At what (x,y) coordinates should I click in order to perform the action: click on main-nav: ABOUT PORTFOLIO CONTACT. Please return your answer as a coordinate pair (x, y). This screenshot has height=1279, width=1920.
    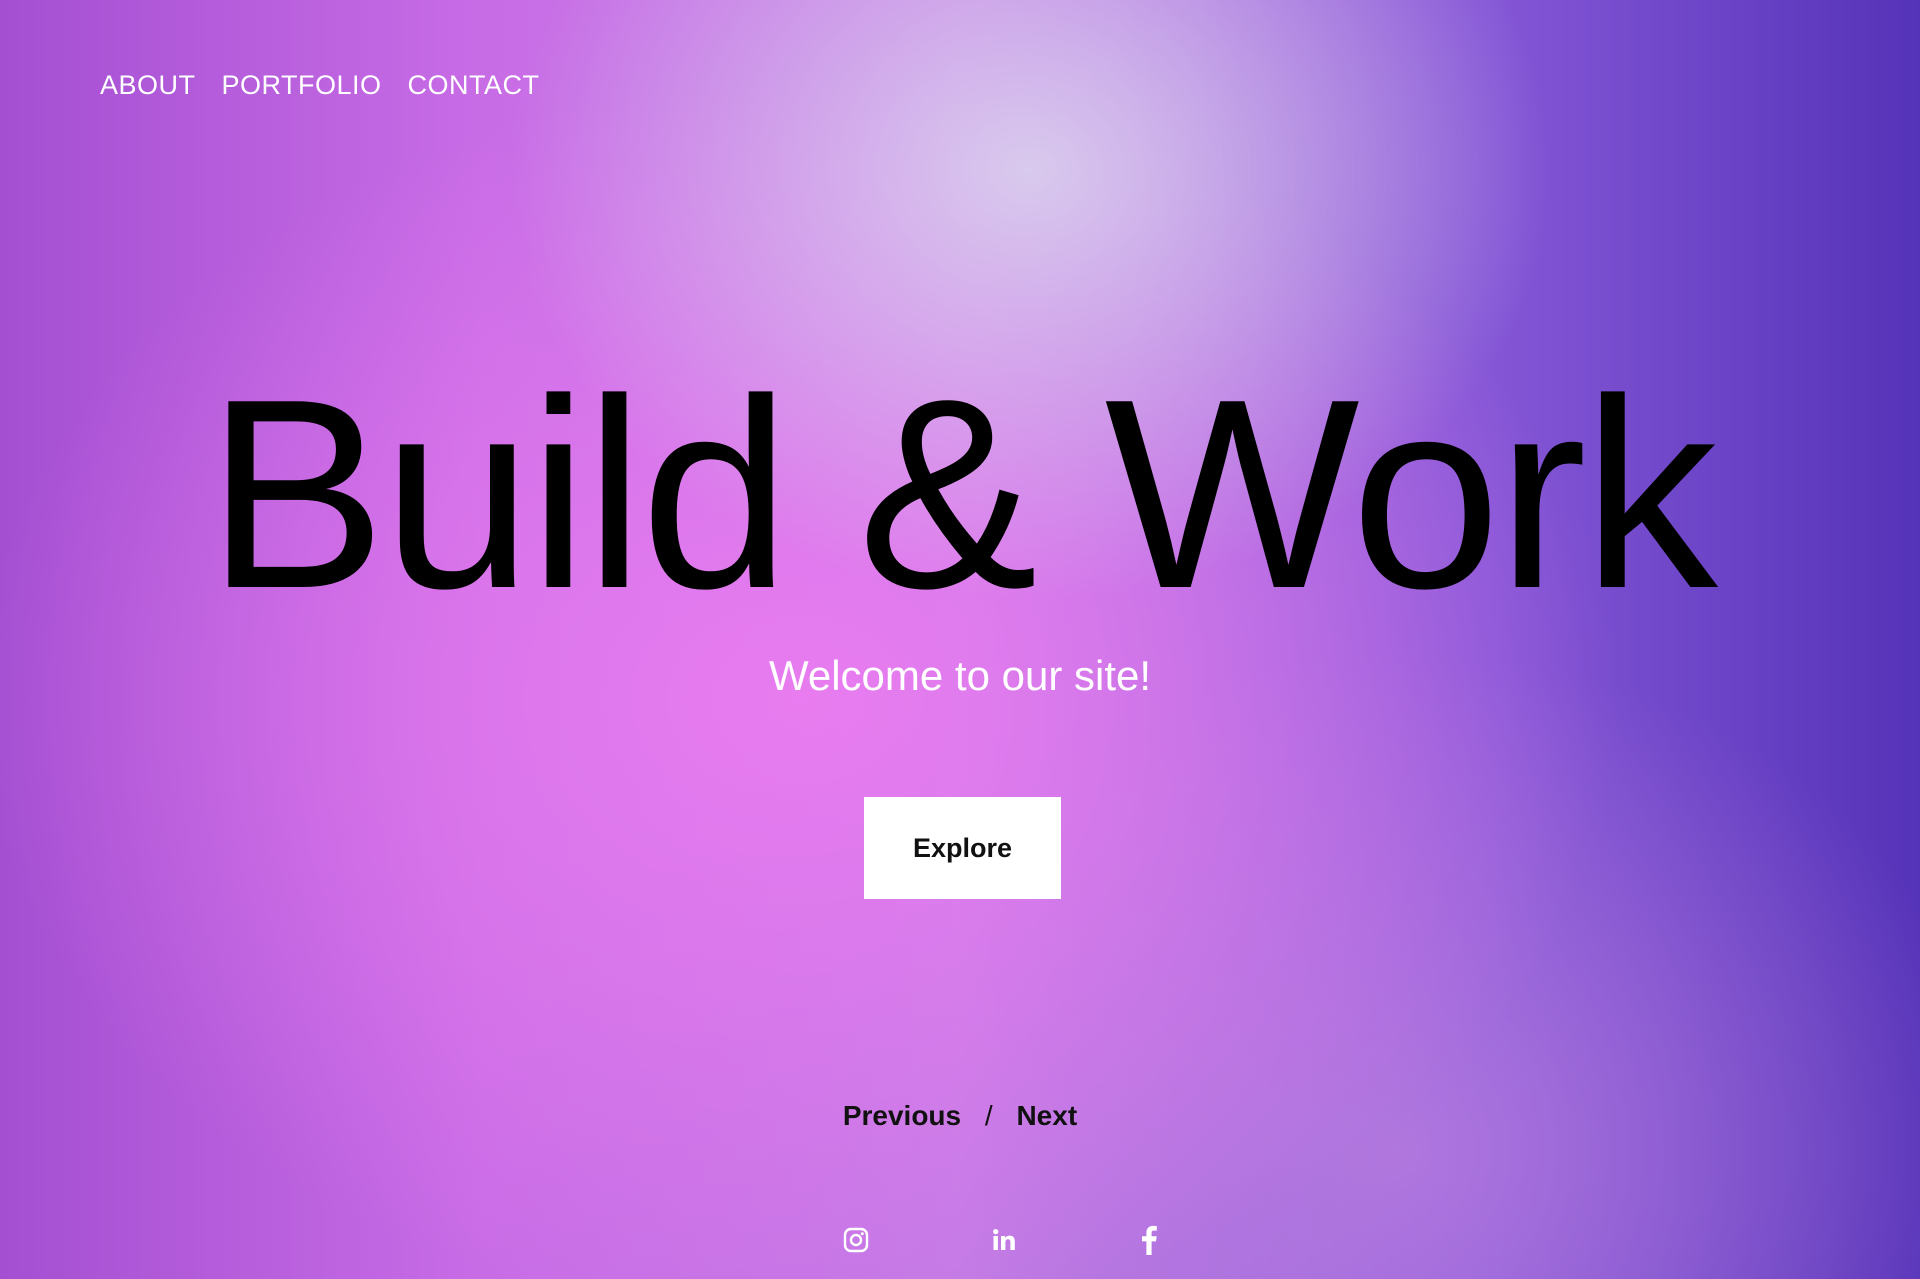
    Looking at the image, I should click on (320, 85).